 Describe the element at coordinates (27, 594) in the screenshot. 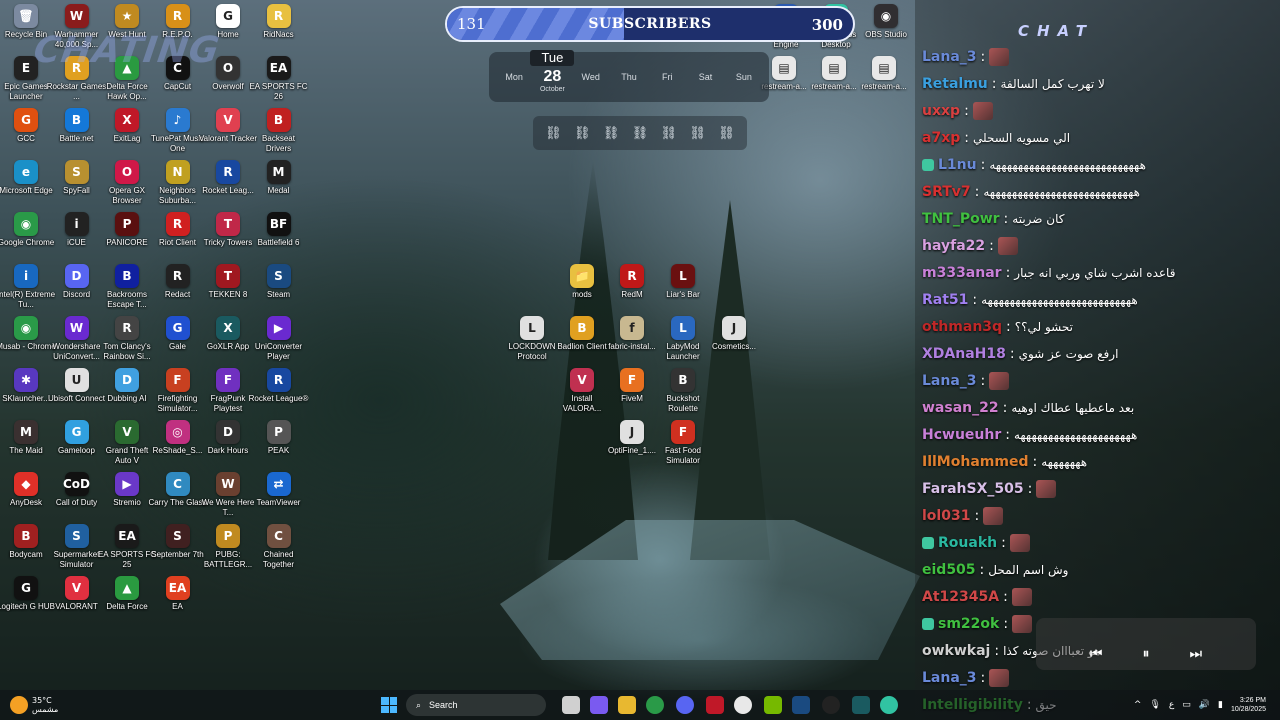

I see `desktop-icon: G Logitech G HUB` at that location.